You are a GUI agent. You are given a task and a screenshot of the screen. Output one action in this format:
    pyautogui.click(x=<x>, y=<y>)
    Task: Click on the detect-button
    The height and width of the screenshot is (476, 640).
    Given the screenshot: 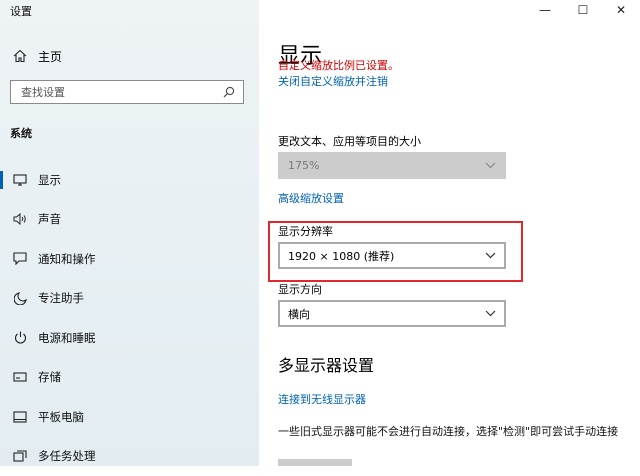 What is the action you would take?
    pyautogui.click(x=315, y=462)
    